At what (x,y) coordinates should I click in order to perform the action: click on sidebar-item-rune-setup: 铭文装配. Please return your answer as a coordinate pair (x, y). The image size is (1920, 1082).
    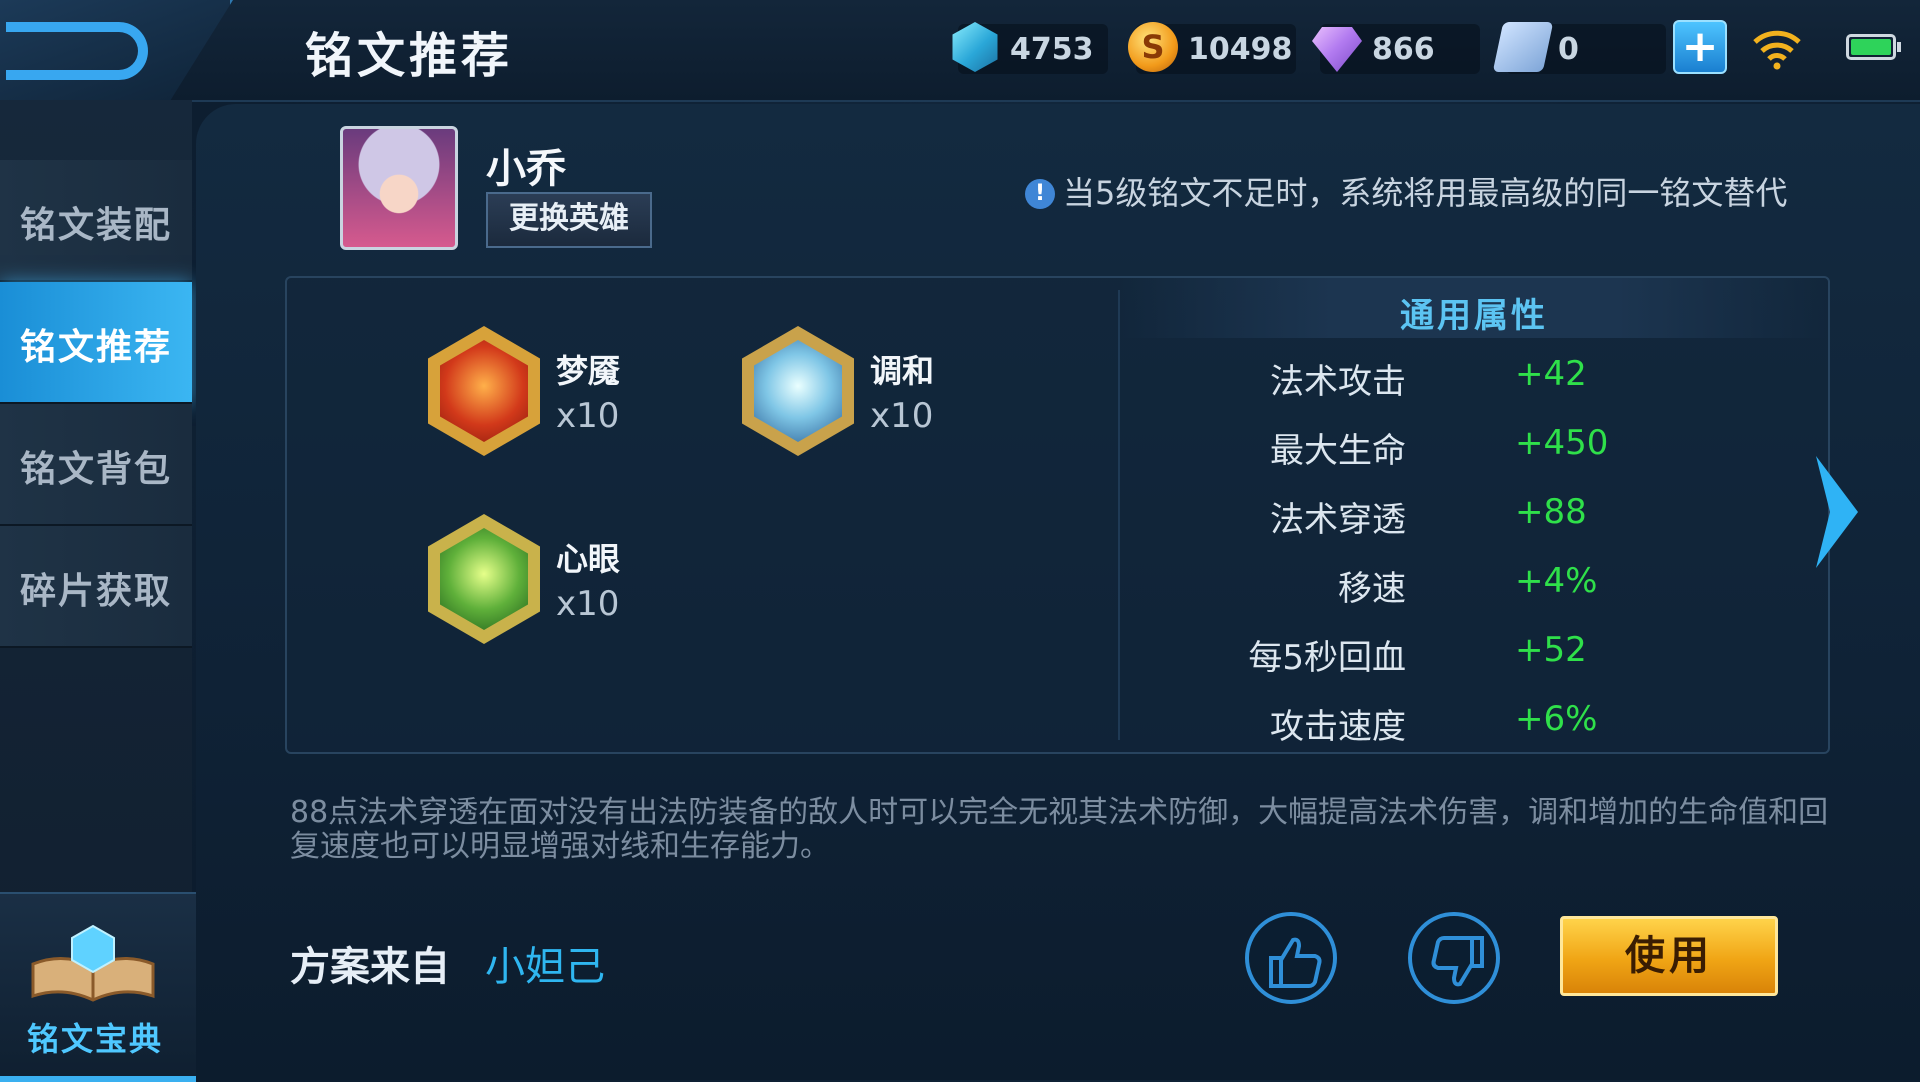
    Looking at the image, I should click on (96, 221).